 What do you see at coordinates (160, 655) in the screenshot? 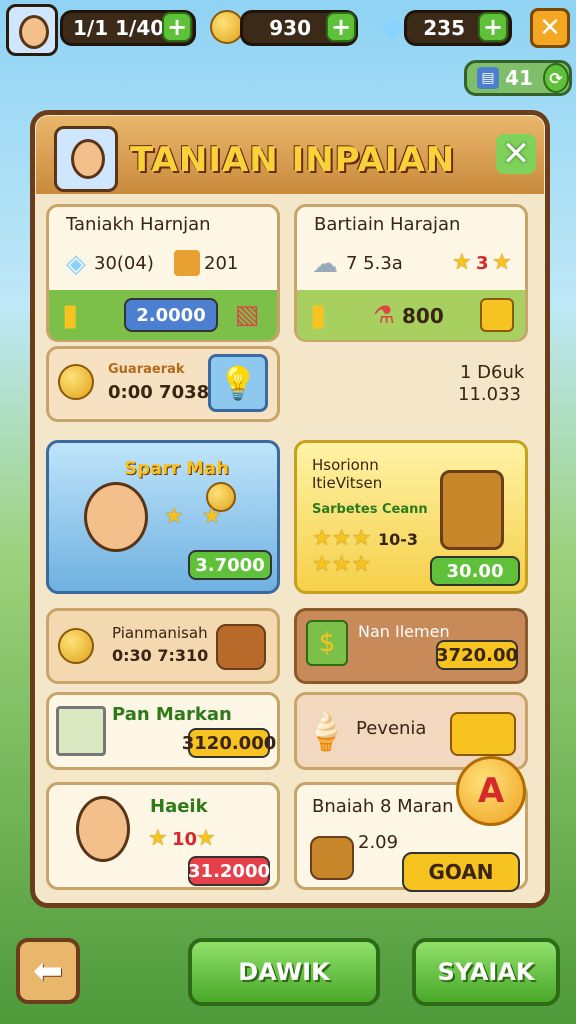
I see `offer-1-sub: 0:30 7:310` at bounding box center [160, 655].